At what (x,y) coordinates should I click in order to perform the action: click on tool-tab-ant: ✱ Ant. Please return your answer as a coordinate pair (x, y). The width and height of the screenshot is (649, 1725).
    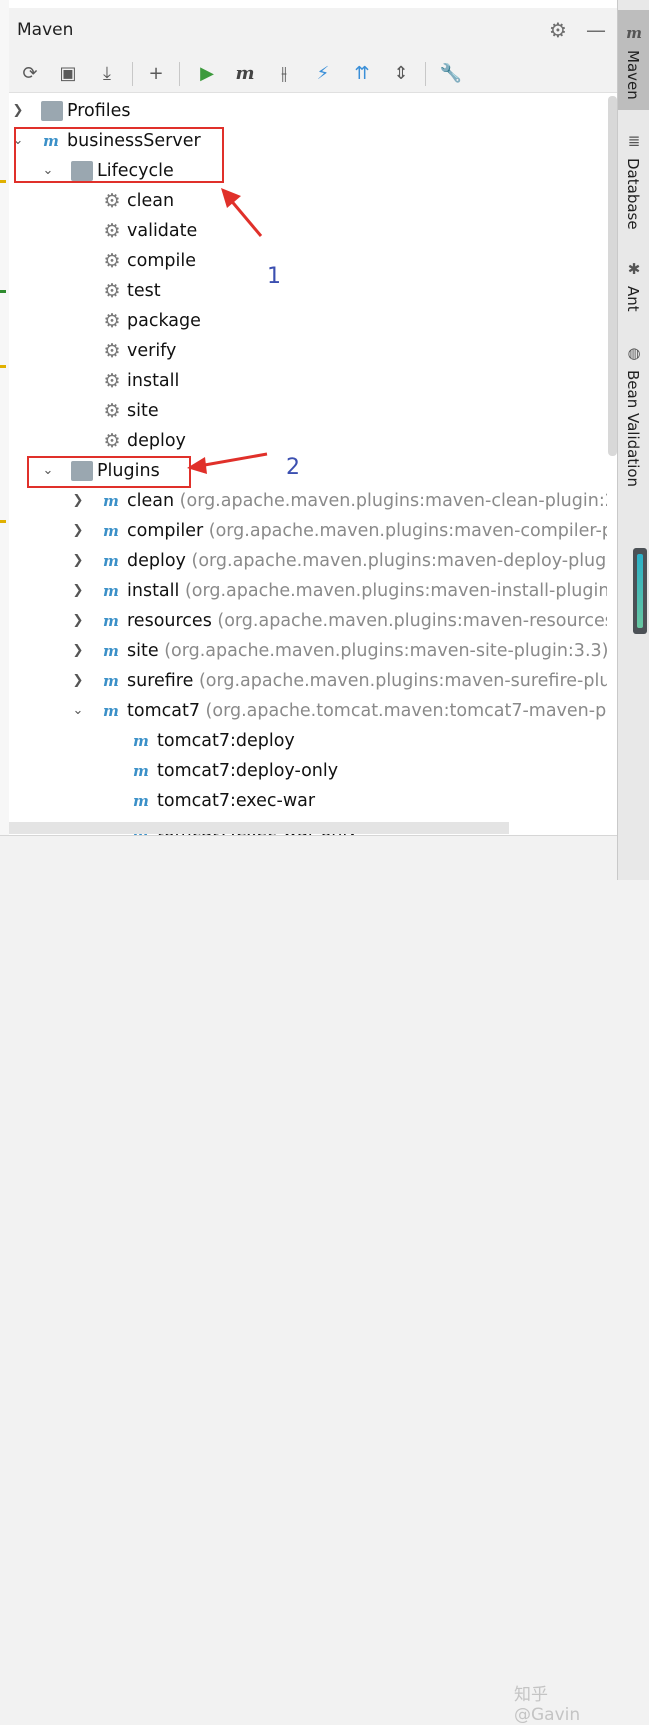
    Looking at the image, I should click on (633, 286).